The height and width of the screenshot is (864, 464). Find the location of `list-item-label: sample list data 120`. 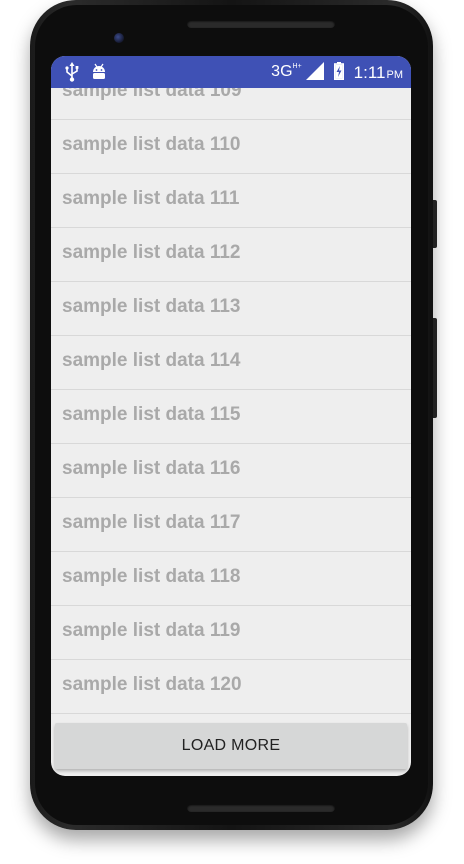

list-item-label: sample list data 120 is located at coordinates (152, 684).